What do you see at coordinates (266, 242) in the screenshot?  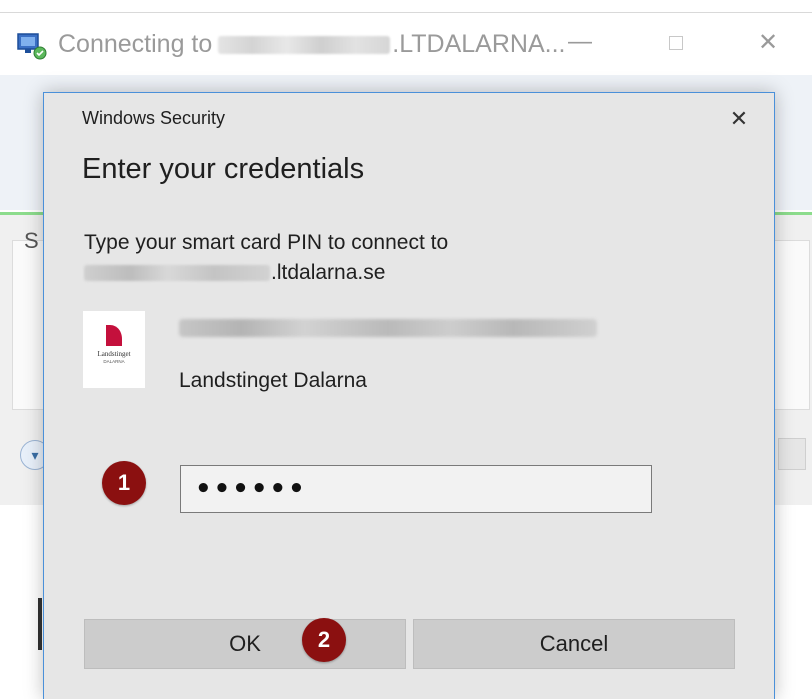 I see `prompt-text: Type your smart card PIN to connect to` at bounding box center [266, 242].